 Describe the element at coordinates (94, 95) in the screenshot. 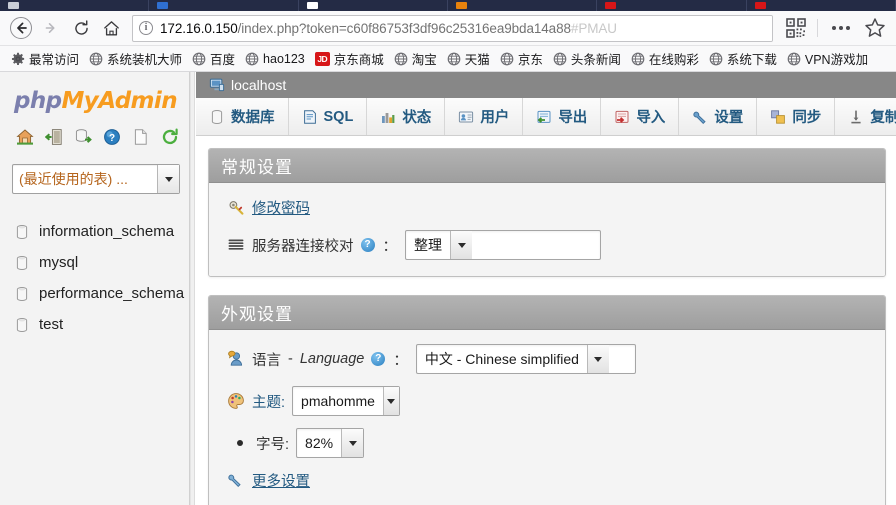

I see `pma-logo: phpMyAdmin` at that location.